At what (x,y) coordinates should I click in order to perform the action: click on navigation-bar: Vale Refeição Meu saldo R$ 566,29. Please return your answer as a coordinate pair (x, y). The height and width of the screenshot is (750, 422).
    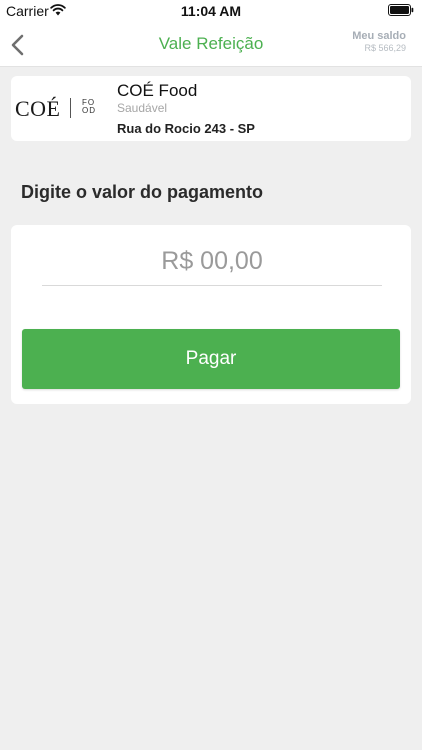
    Looking at the image, I should click on (211, 44).